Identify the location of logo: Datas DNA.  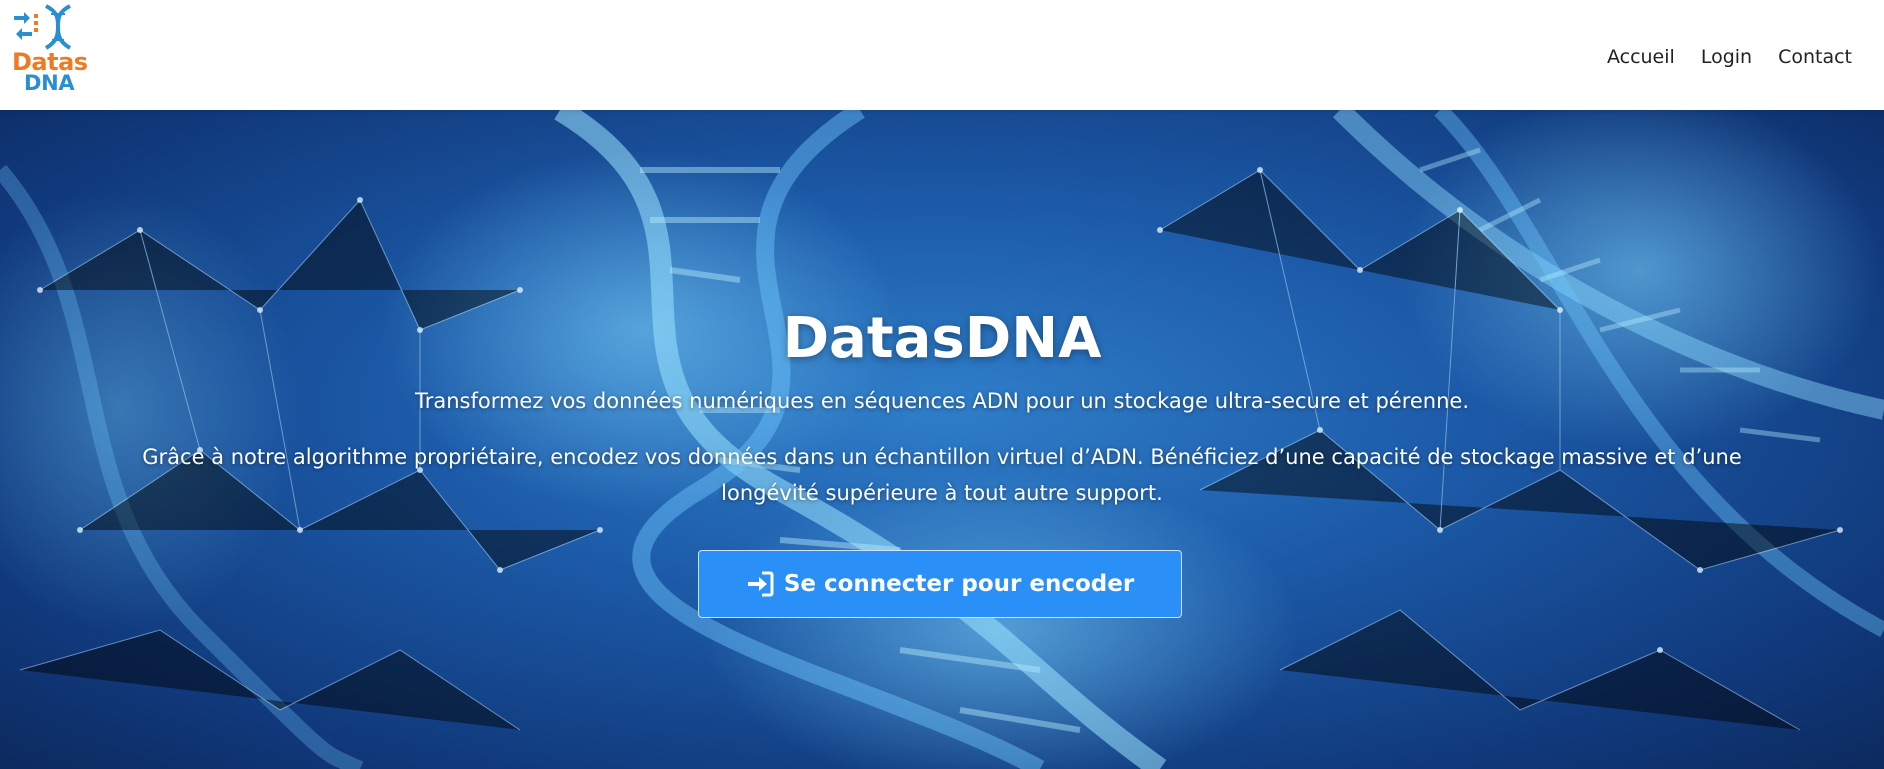
(50, 49).